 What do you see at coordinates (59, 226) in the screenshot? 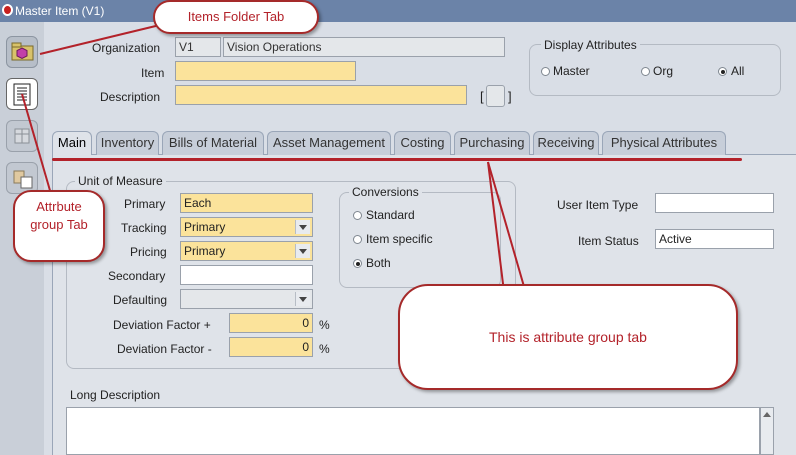
I see `attribute-group-callout: Attrbute group Tab` at bounding box center [59, 226].